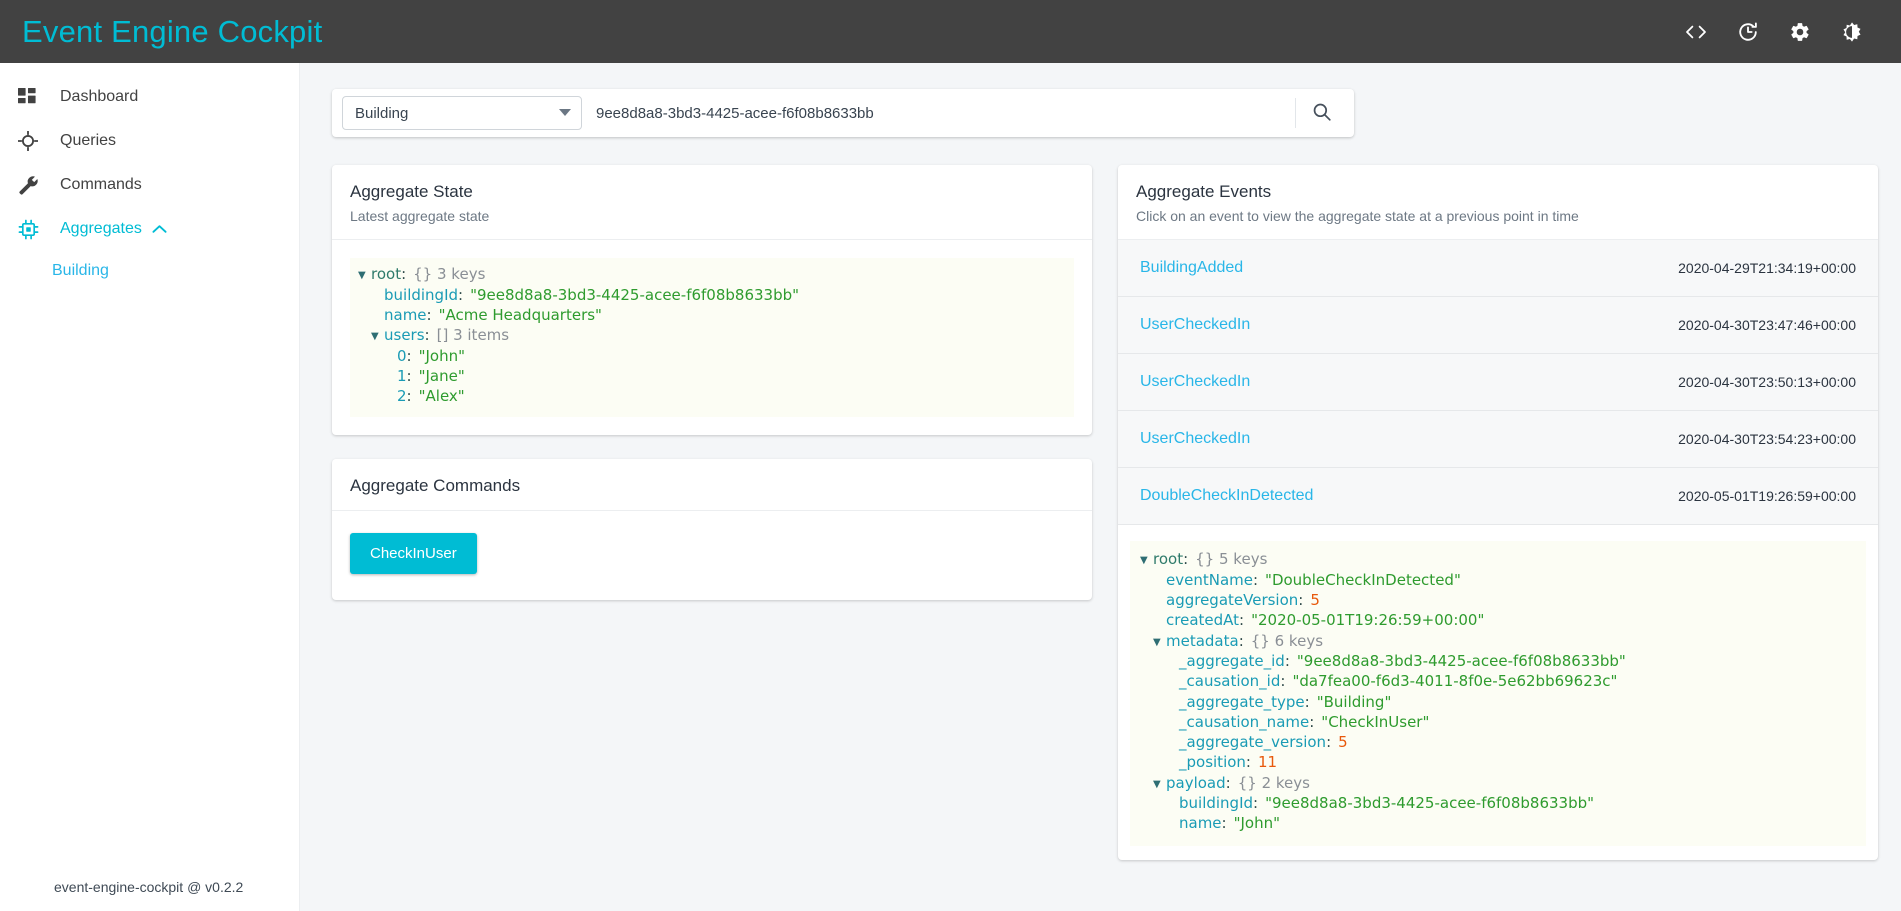  Describe the element at coordinates (1767, 325) in the screenshot. I see `event-timestamp: 2020-04-30T23:47:46+00:00` at that location.